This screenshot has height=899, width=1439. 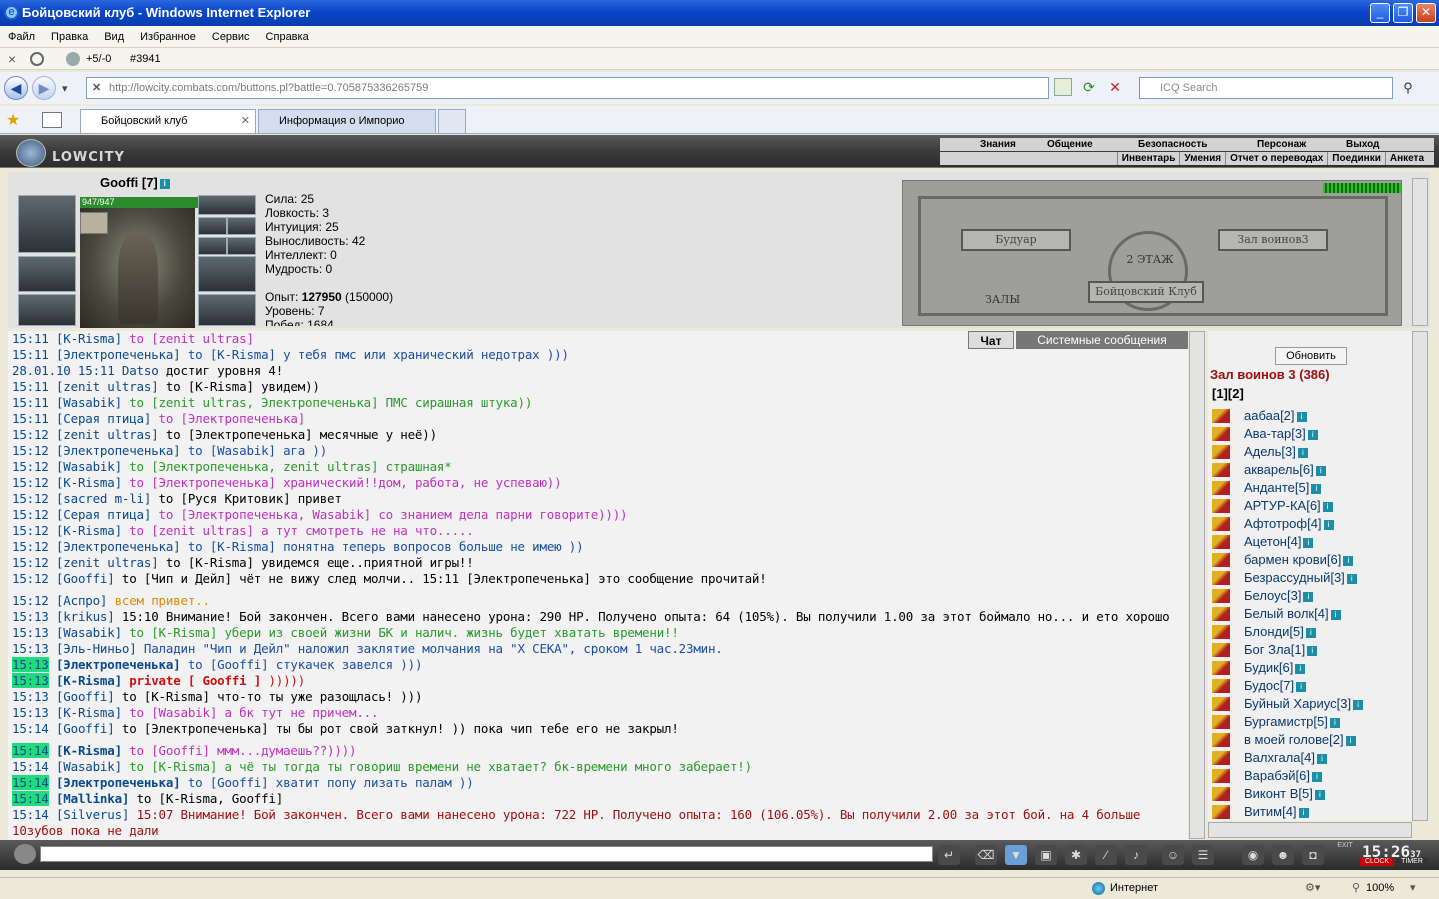 I want to click on player-name: акварель[6] i, so click(x=1285, y=470).